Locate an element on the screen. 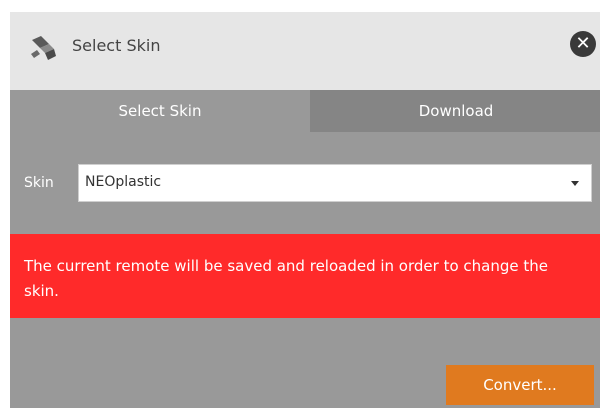 The height and width of the screenshot is (408, 600). paint-brush-icon is located at coordinates (43, 48).